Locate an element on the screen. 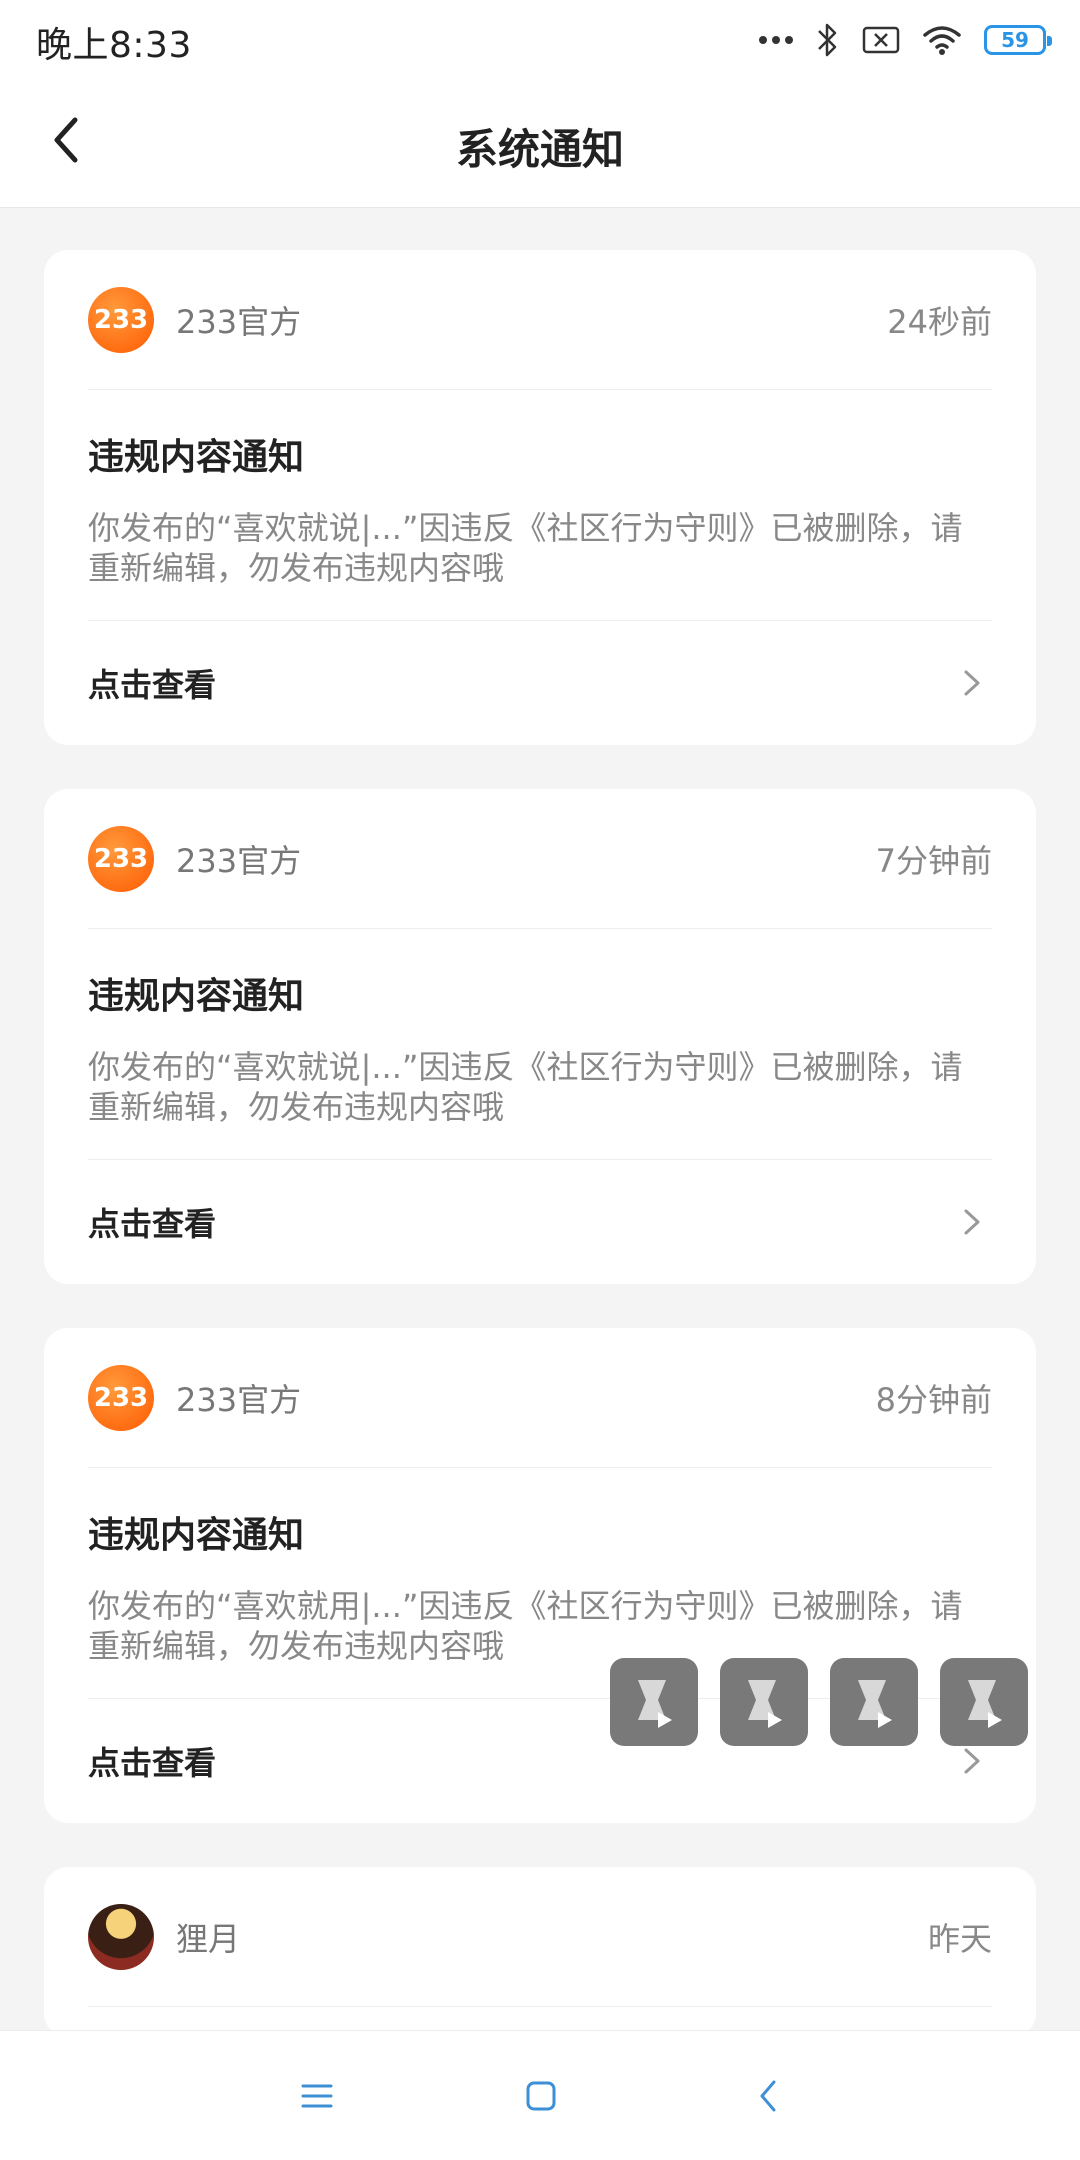 The image size is (1080, 2160). home-button is located at coordinates (541, 2096).